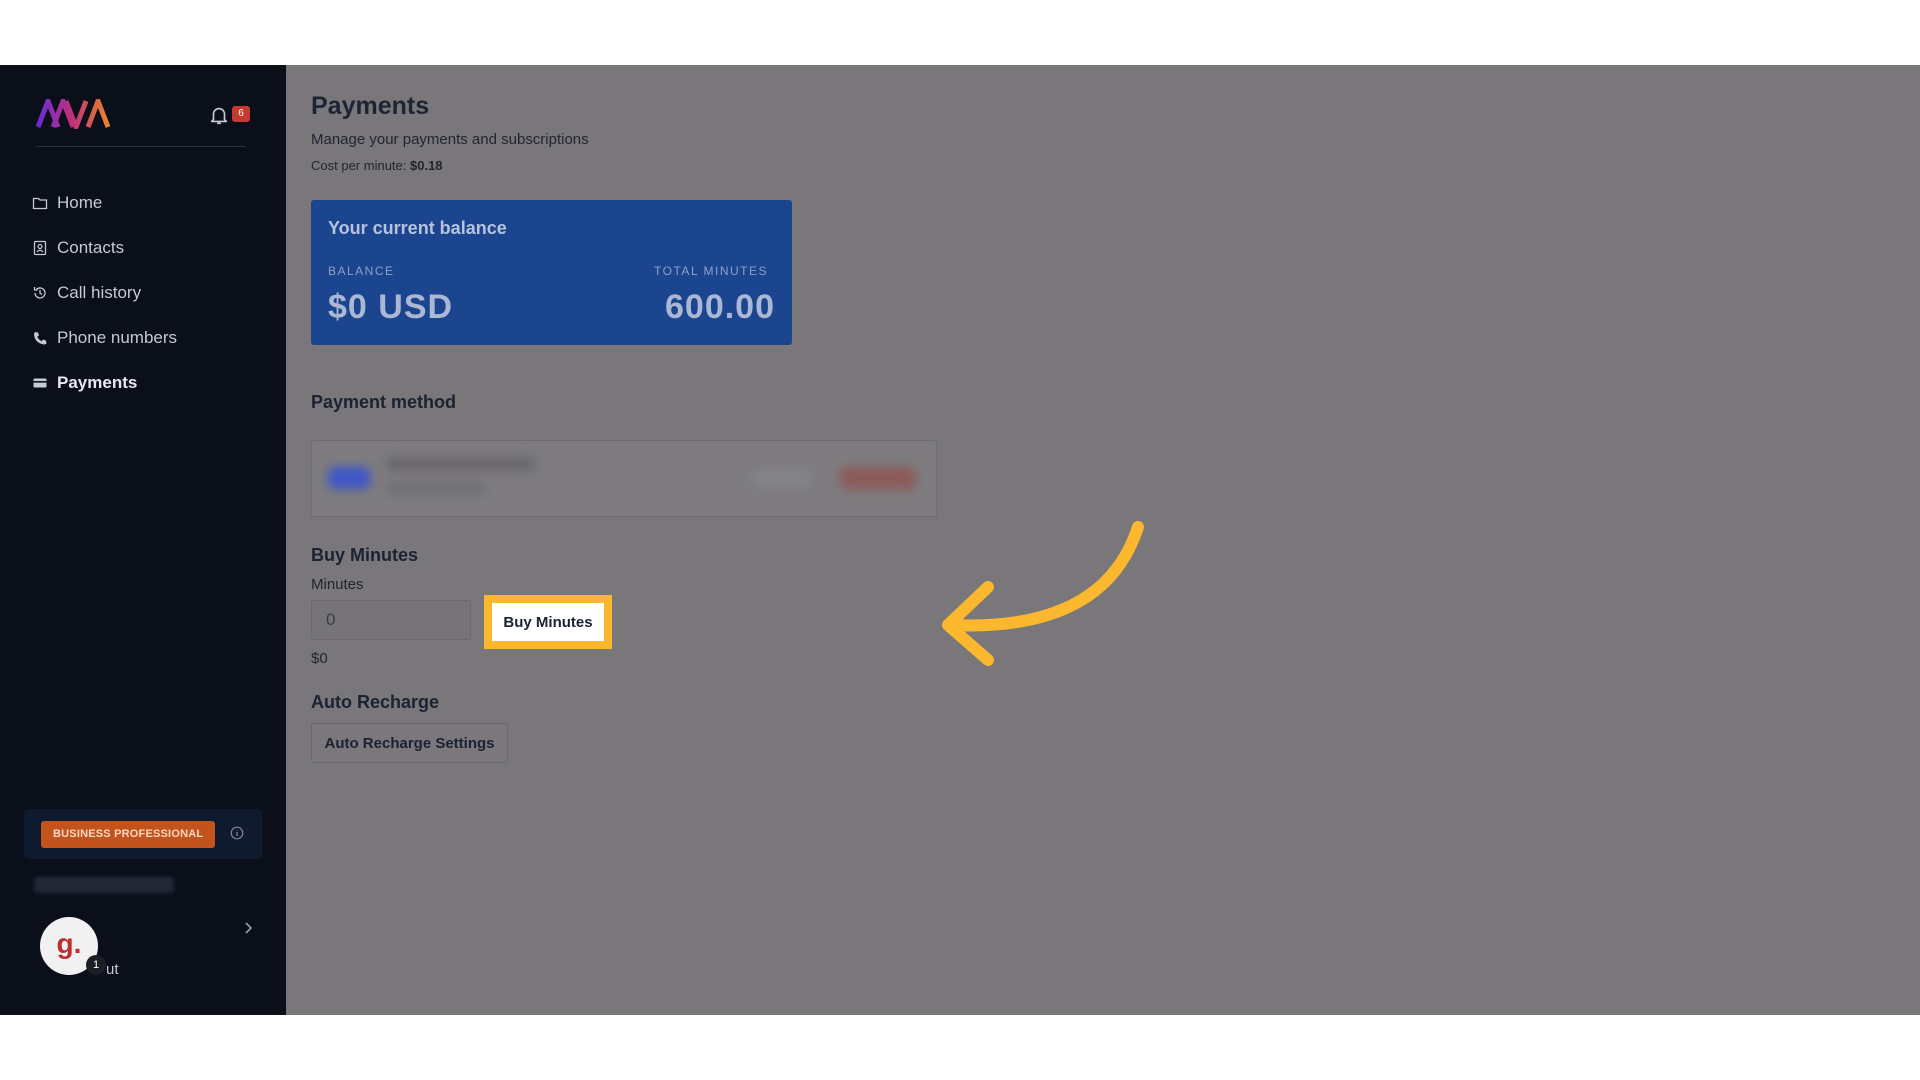 The width and height of the screenshot is (1920, 1080). I want to click on card-icon, so click(40, 382).